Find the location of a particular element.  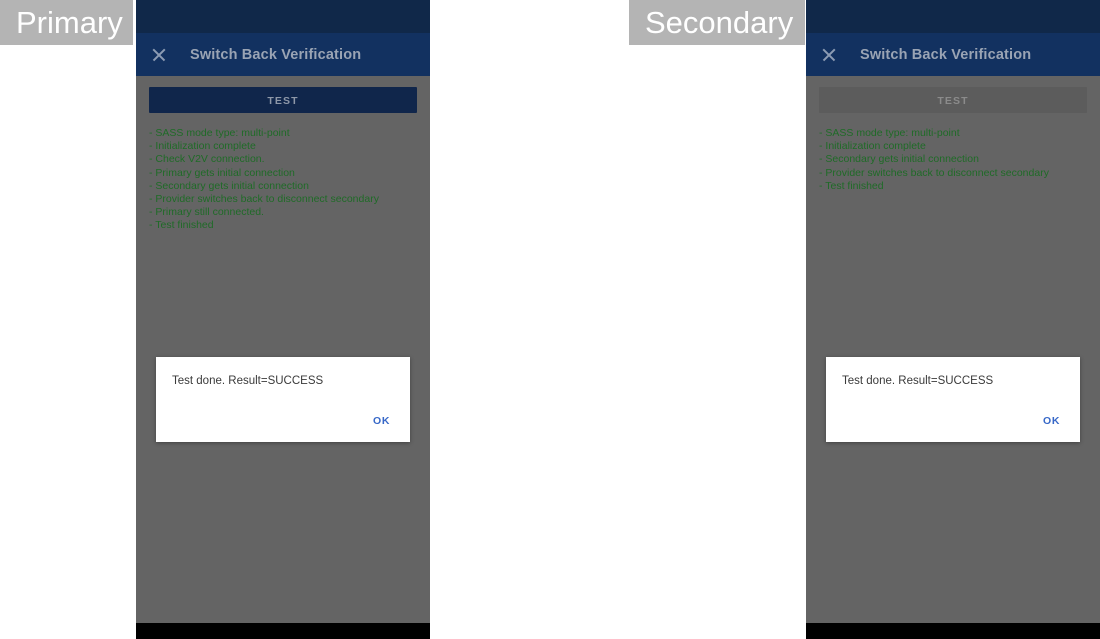

app-bar-primary: Switch Back Verification is located at coordinates (283, 54).